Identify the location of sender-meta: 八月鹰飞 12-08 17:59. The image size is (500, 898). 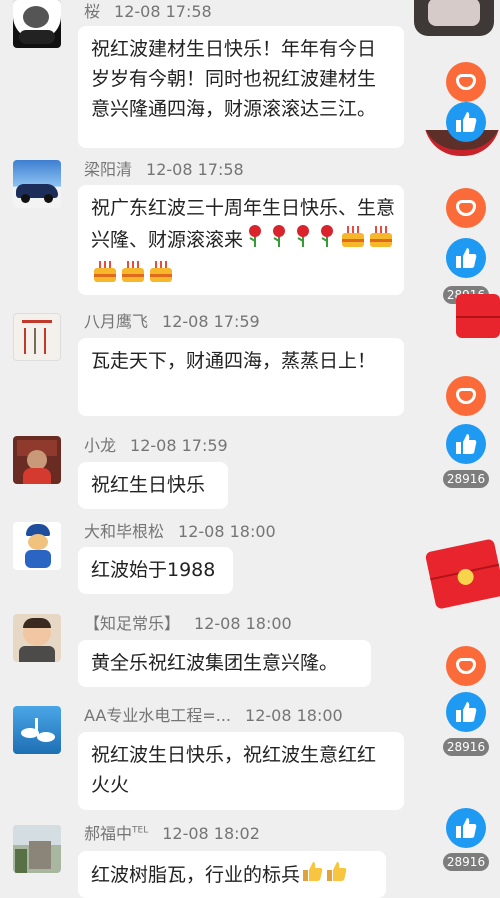
(172, 320).